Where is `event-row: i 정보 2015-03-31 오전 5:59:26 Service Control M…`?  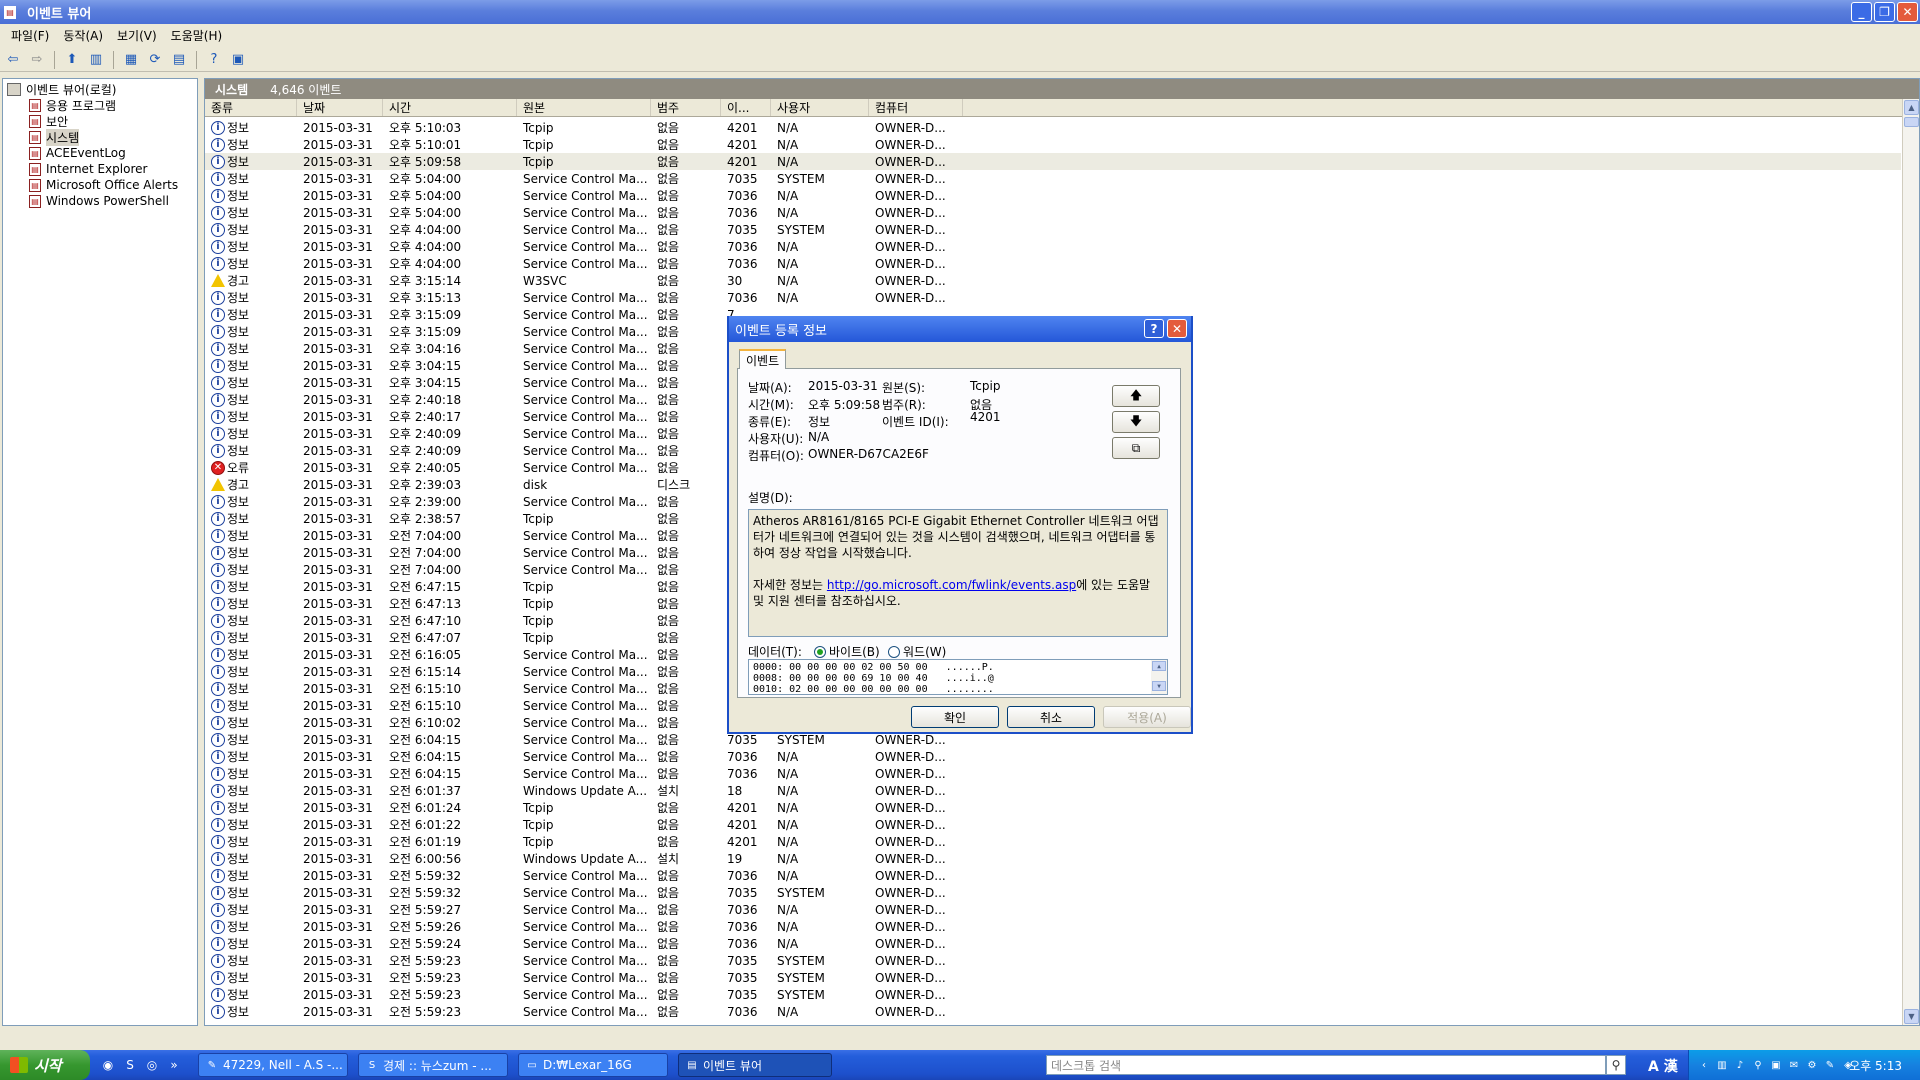 event-row: i 정보 2015-03-31 오전 5:59:26 Service Control M… is located at coordinates (1053, 926).